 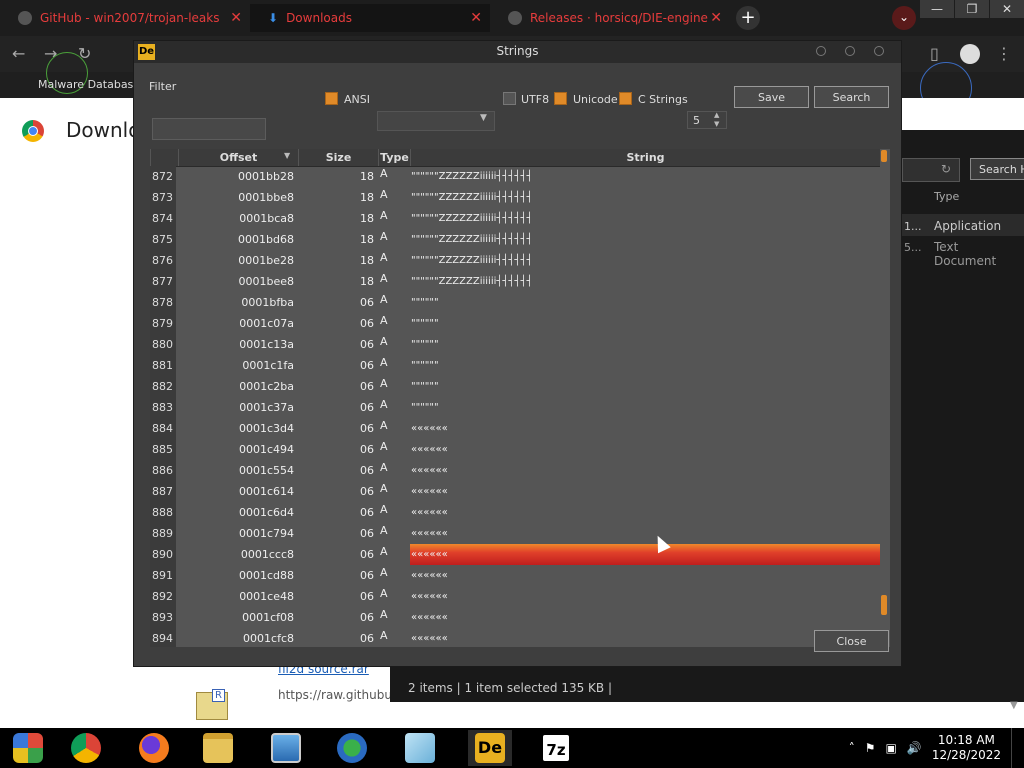 I want to click on row-index: 891, so click(x=163, y=575).